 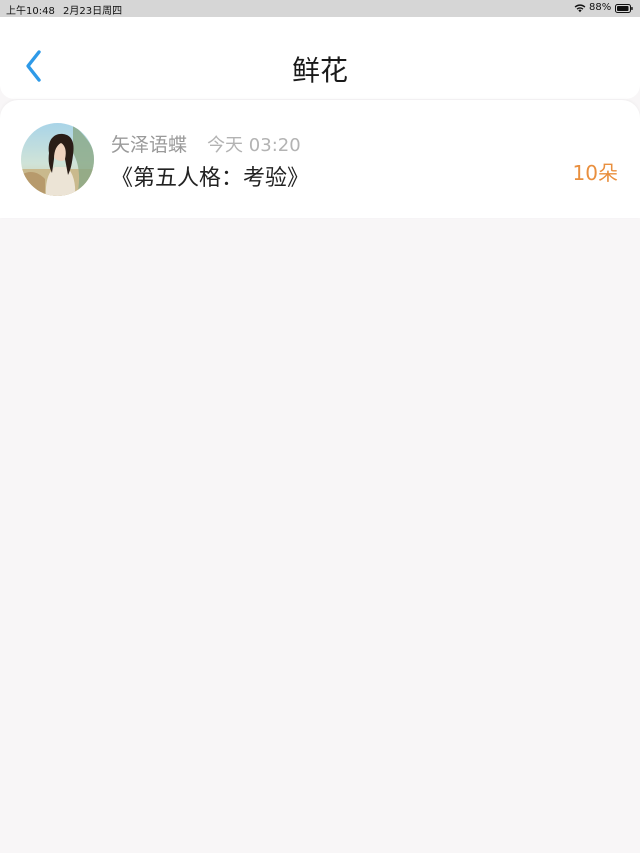 What do you see at coordinates (149, 145) in the screenshot?
I see `username: 矢泽语蝶` at bounding box center [149, 145].